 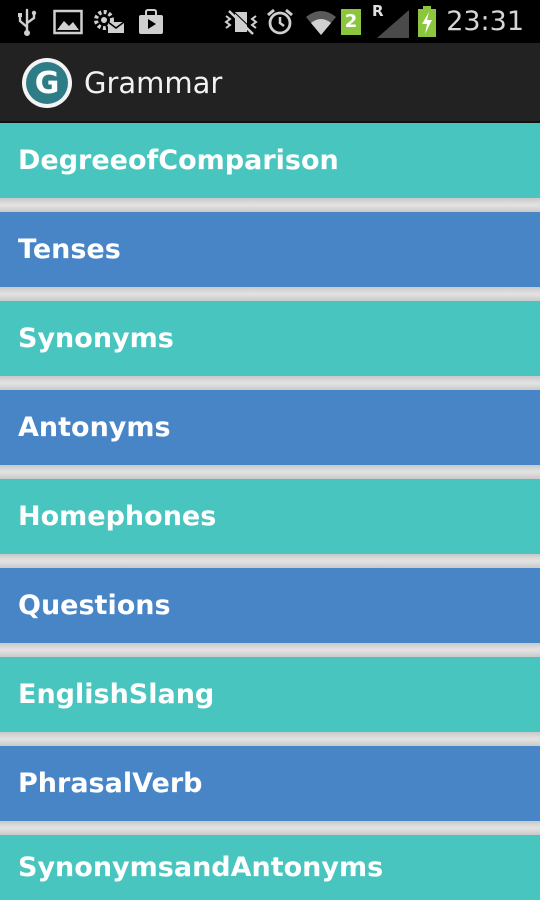 I want to click on status-time: 23:31, so click(x=485, y=21).